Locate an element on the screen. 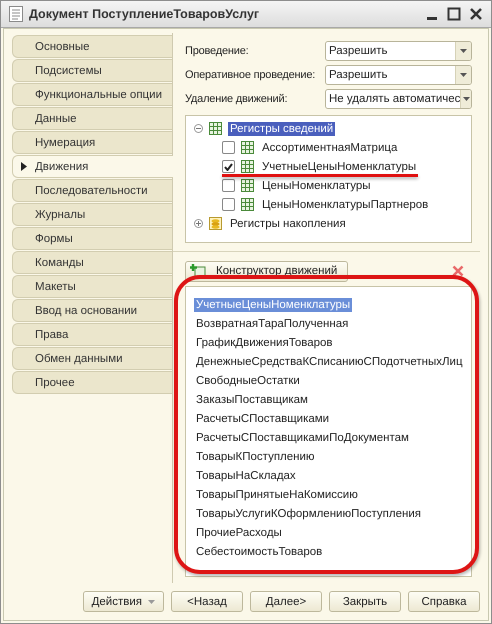  list-item: ПрочиеРасходы is located at coordinates (239, 533).